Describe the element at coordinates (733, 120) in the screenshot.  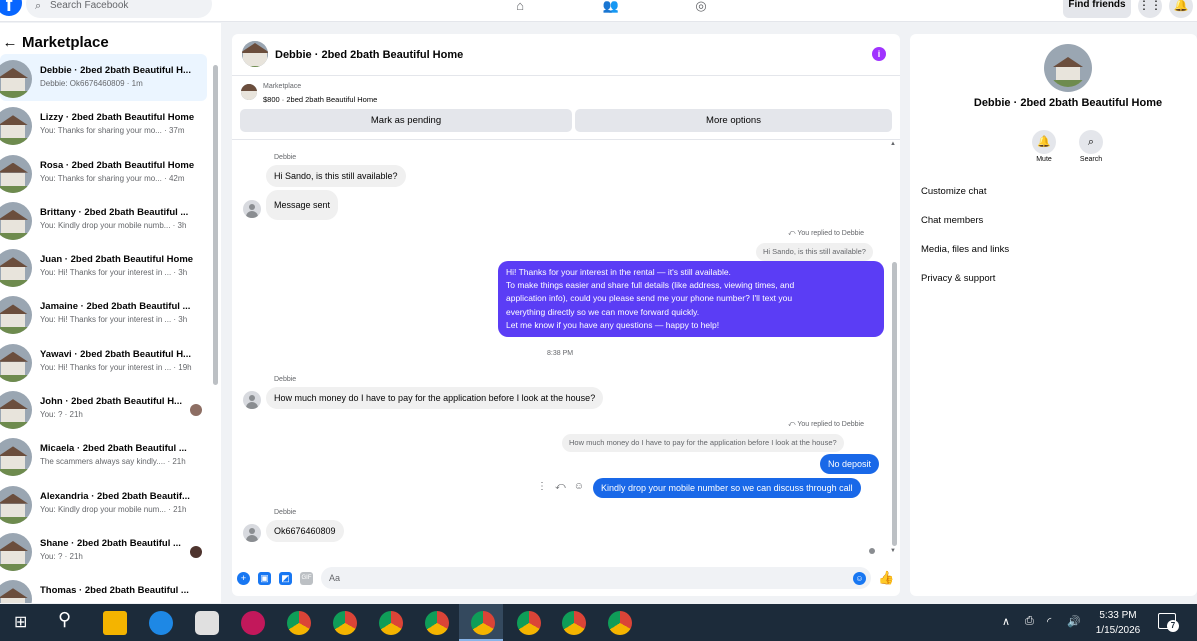
I see `more-options-button: More options` at that location.